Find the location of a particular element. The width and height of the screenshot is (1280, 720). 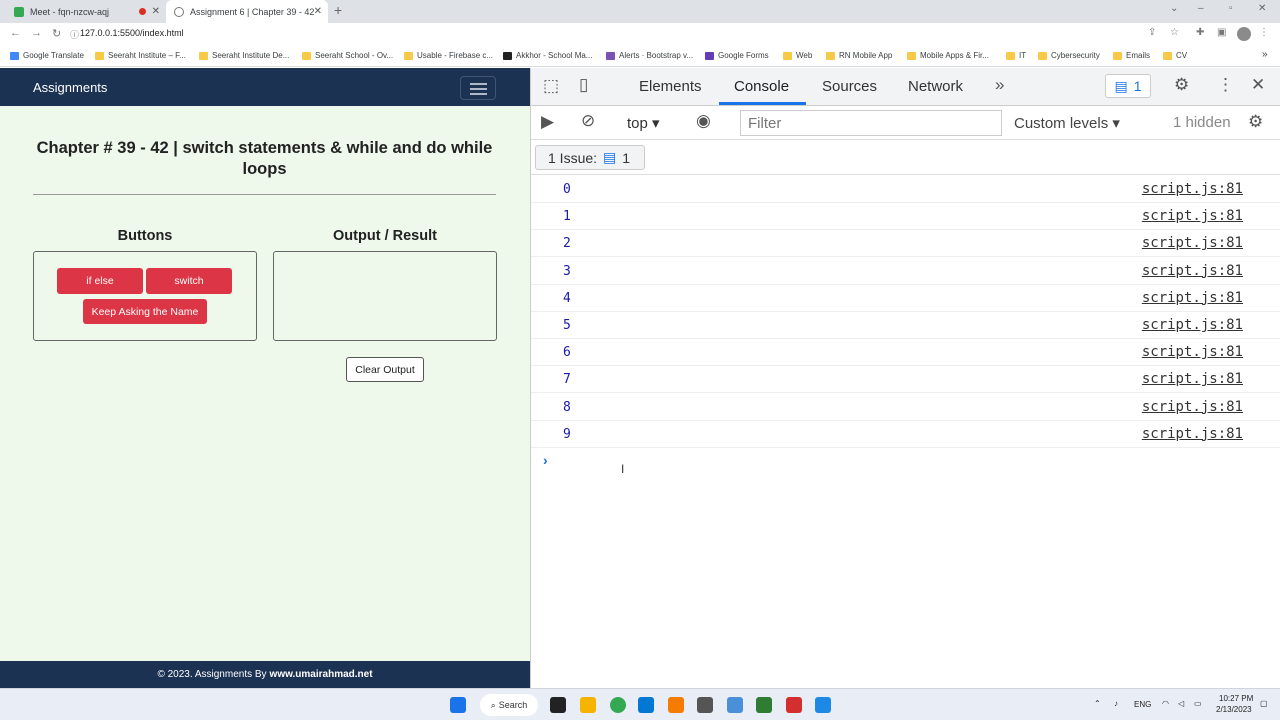

clock-time: 10:27 PM is located at coordinates (1236, 698).